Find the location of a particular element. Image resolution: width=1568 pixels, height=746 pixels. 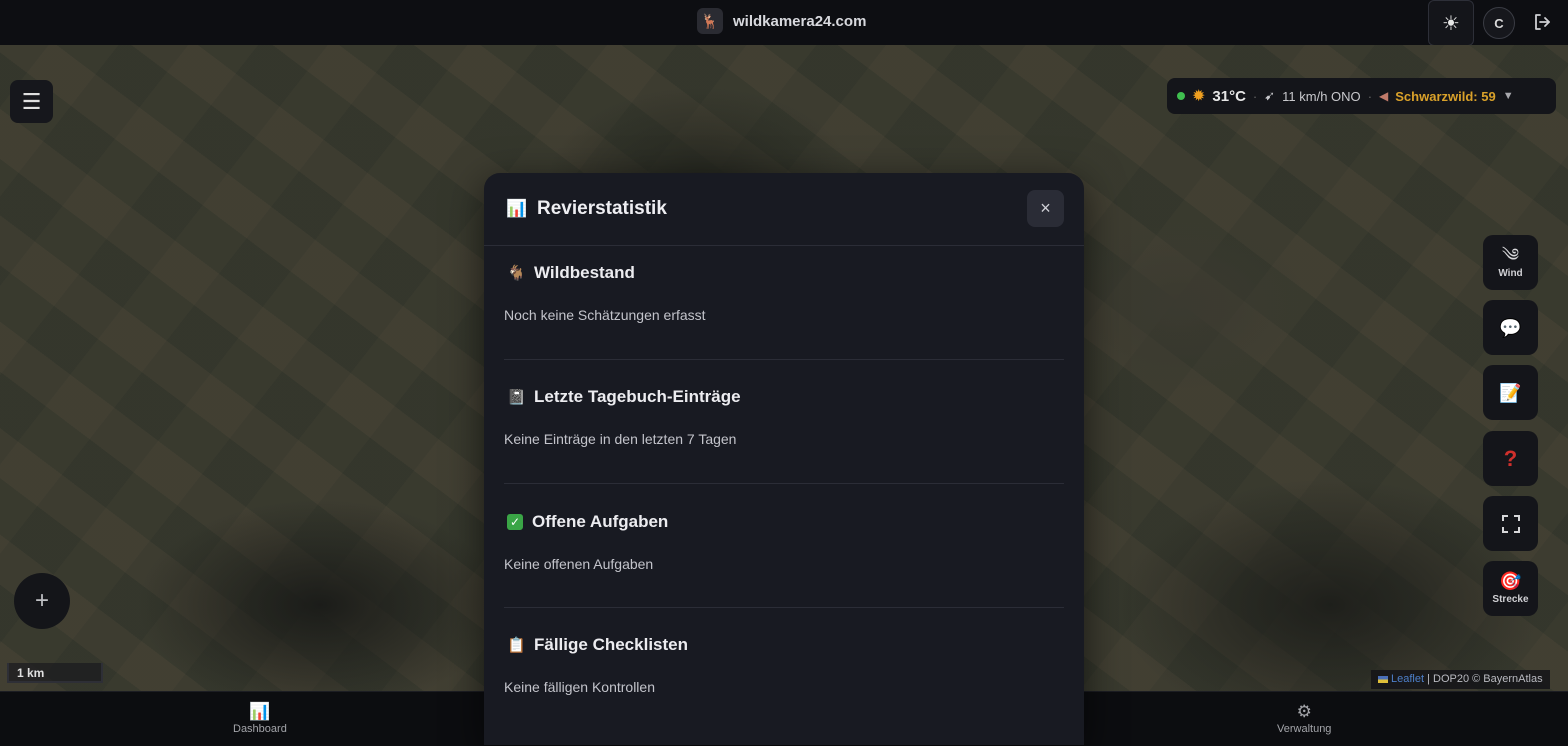

gear-icon: ⚙ is located at coordinates (1304, 711).